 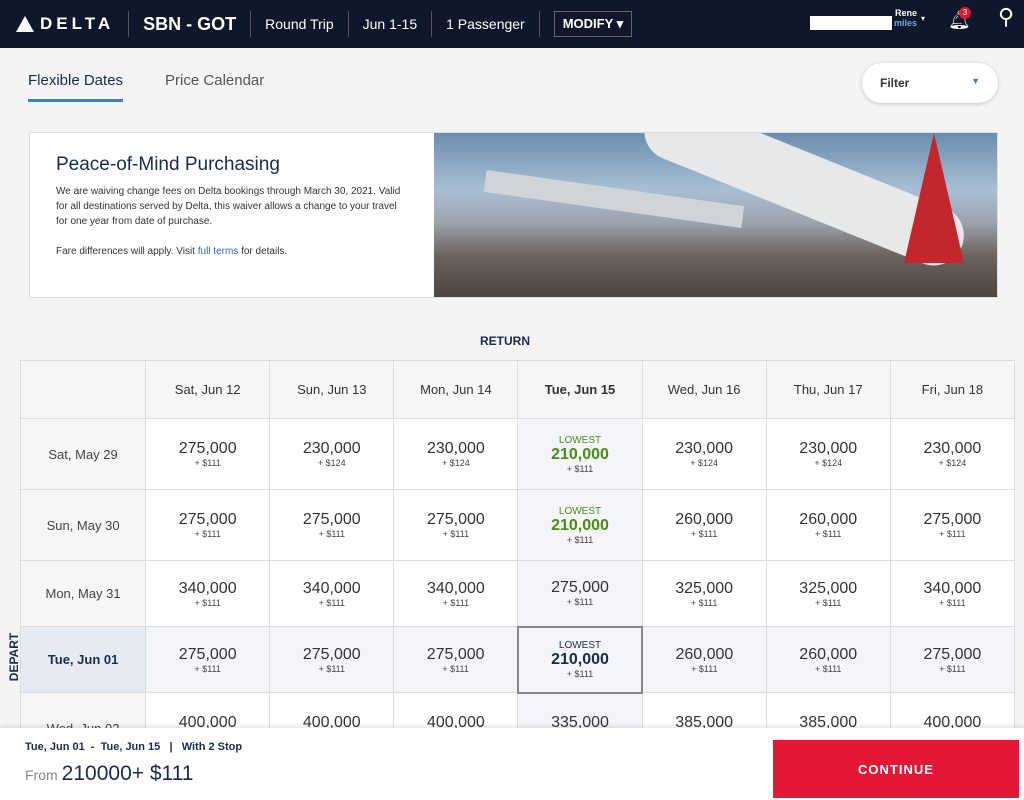 I want to click on delta-widget-icon, so click(x=25, y=24).